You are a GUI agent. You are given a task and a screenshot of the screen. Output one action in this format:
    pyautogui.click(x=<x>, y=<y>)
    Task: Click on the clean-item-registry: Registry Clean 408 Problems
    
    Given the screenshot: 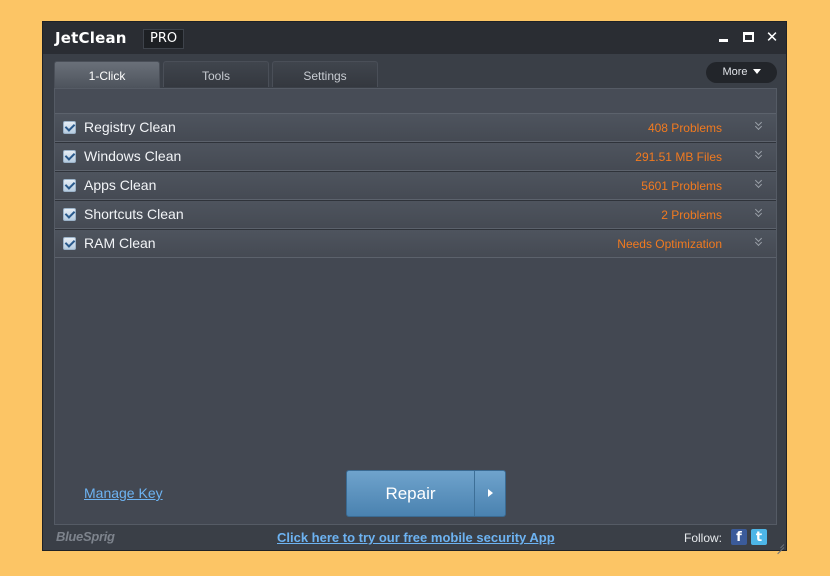 What is the action you would take?
    pyautogui.click(x=415, y=127)
    